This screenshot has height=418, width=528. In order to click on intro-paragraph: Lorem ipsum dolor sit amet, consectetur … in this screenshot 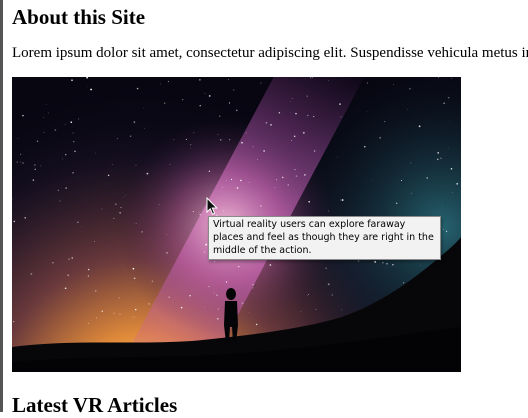, I will do `click(270, 53)`.